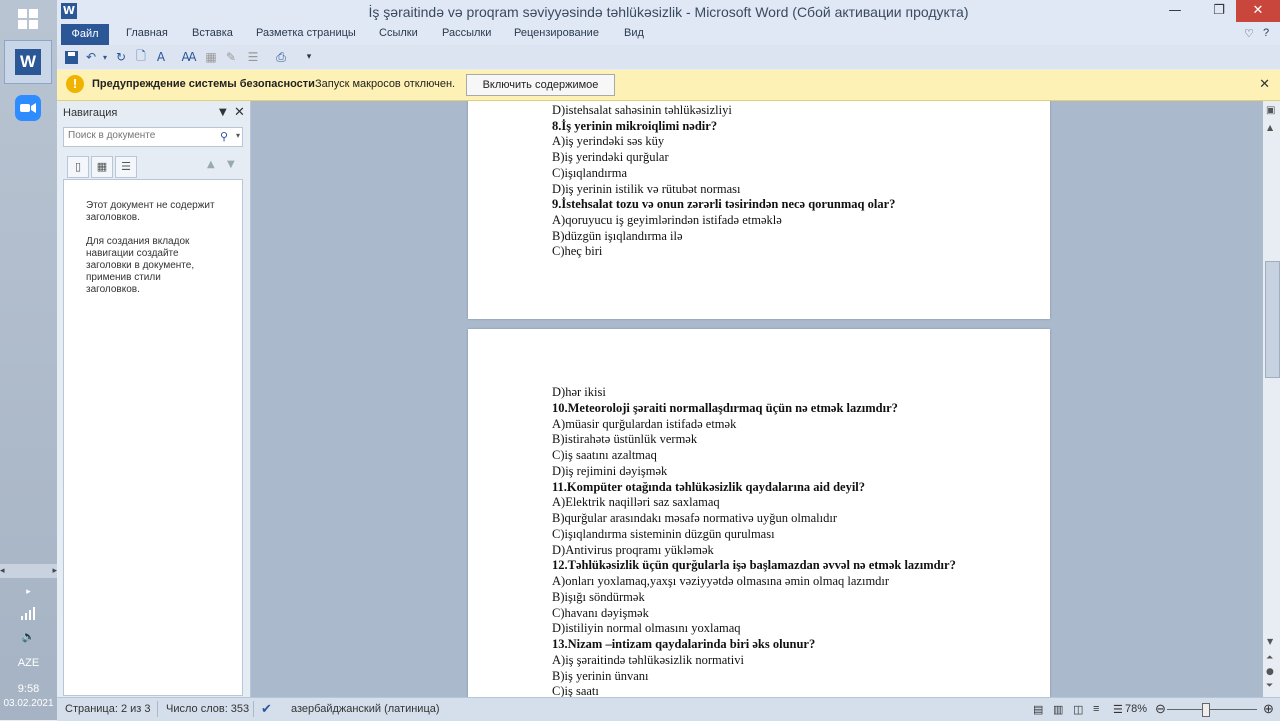 The height and width of the screenshot is (721, 1280). I want to click on tab-view: Вид, so click(634, 33).